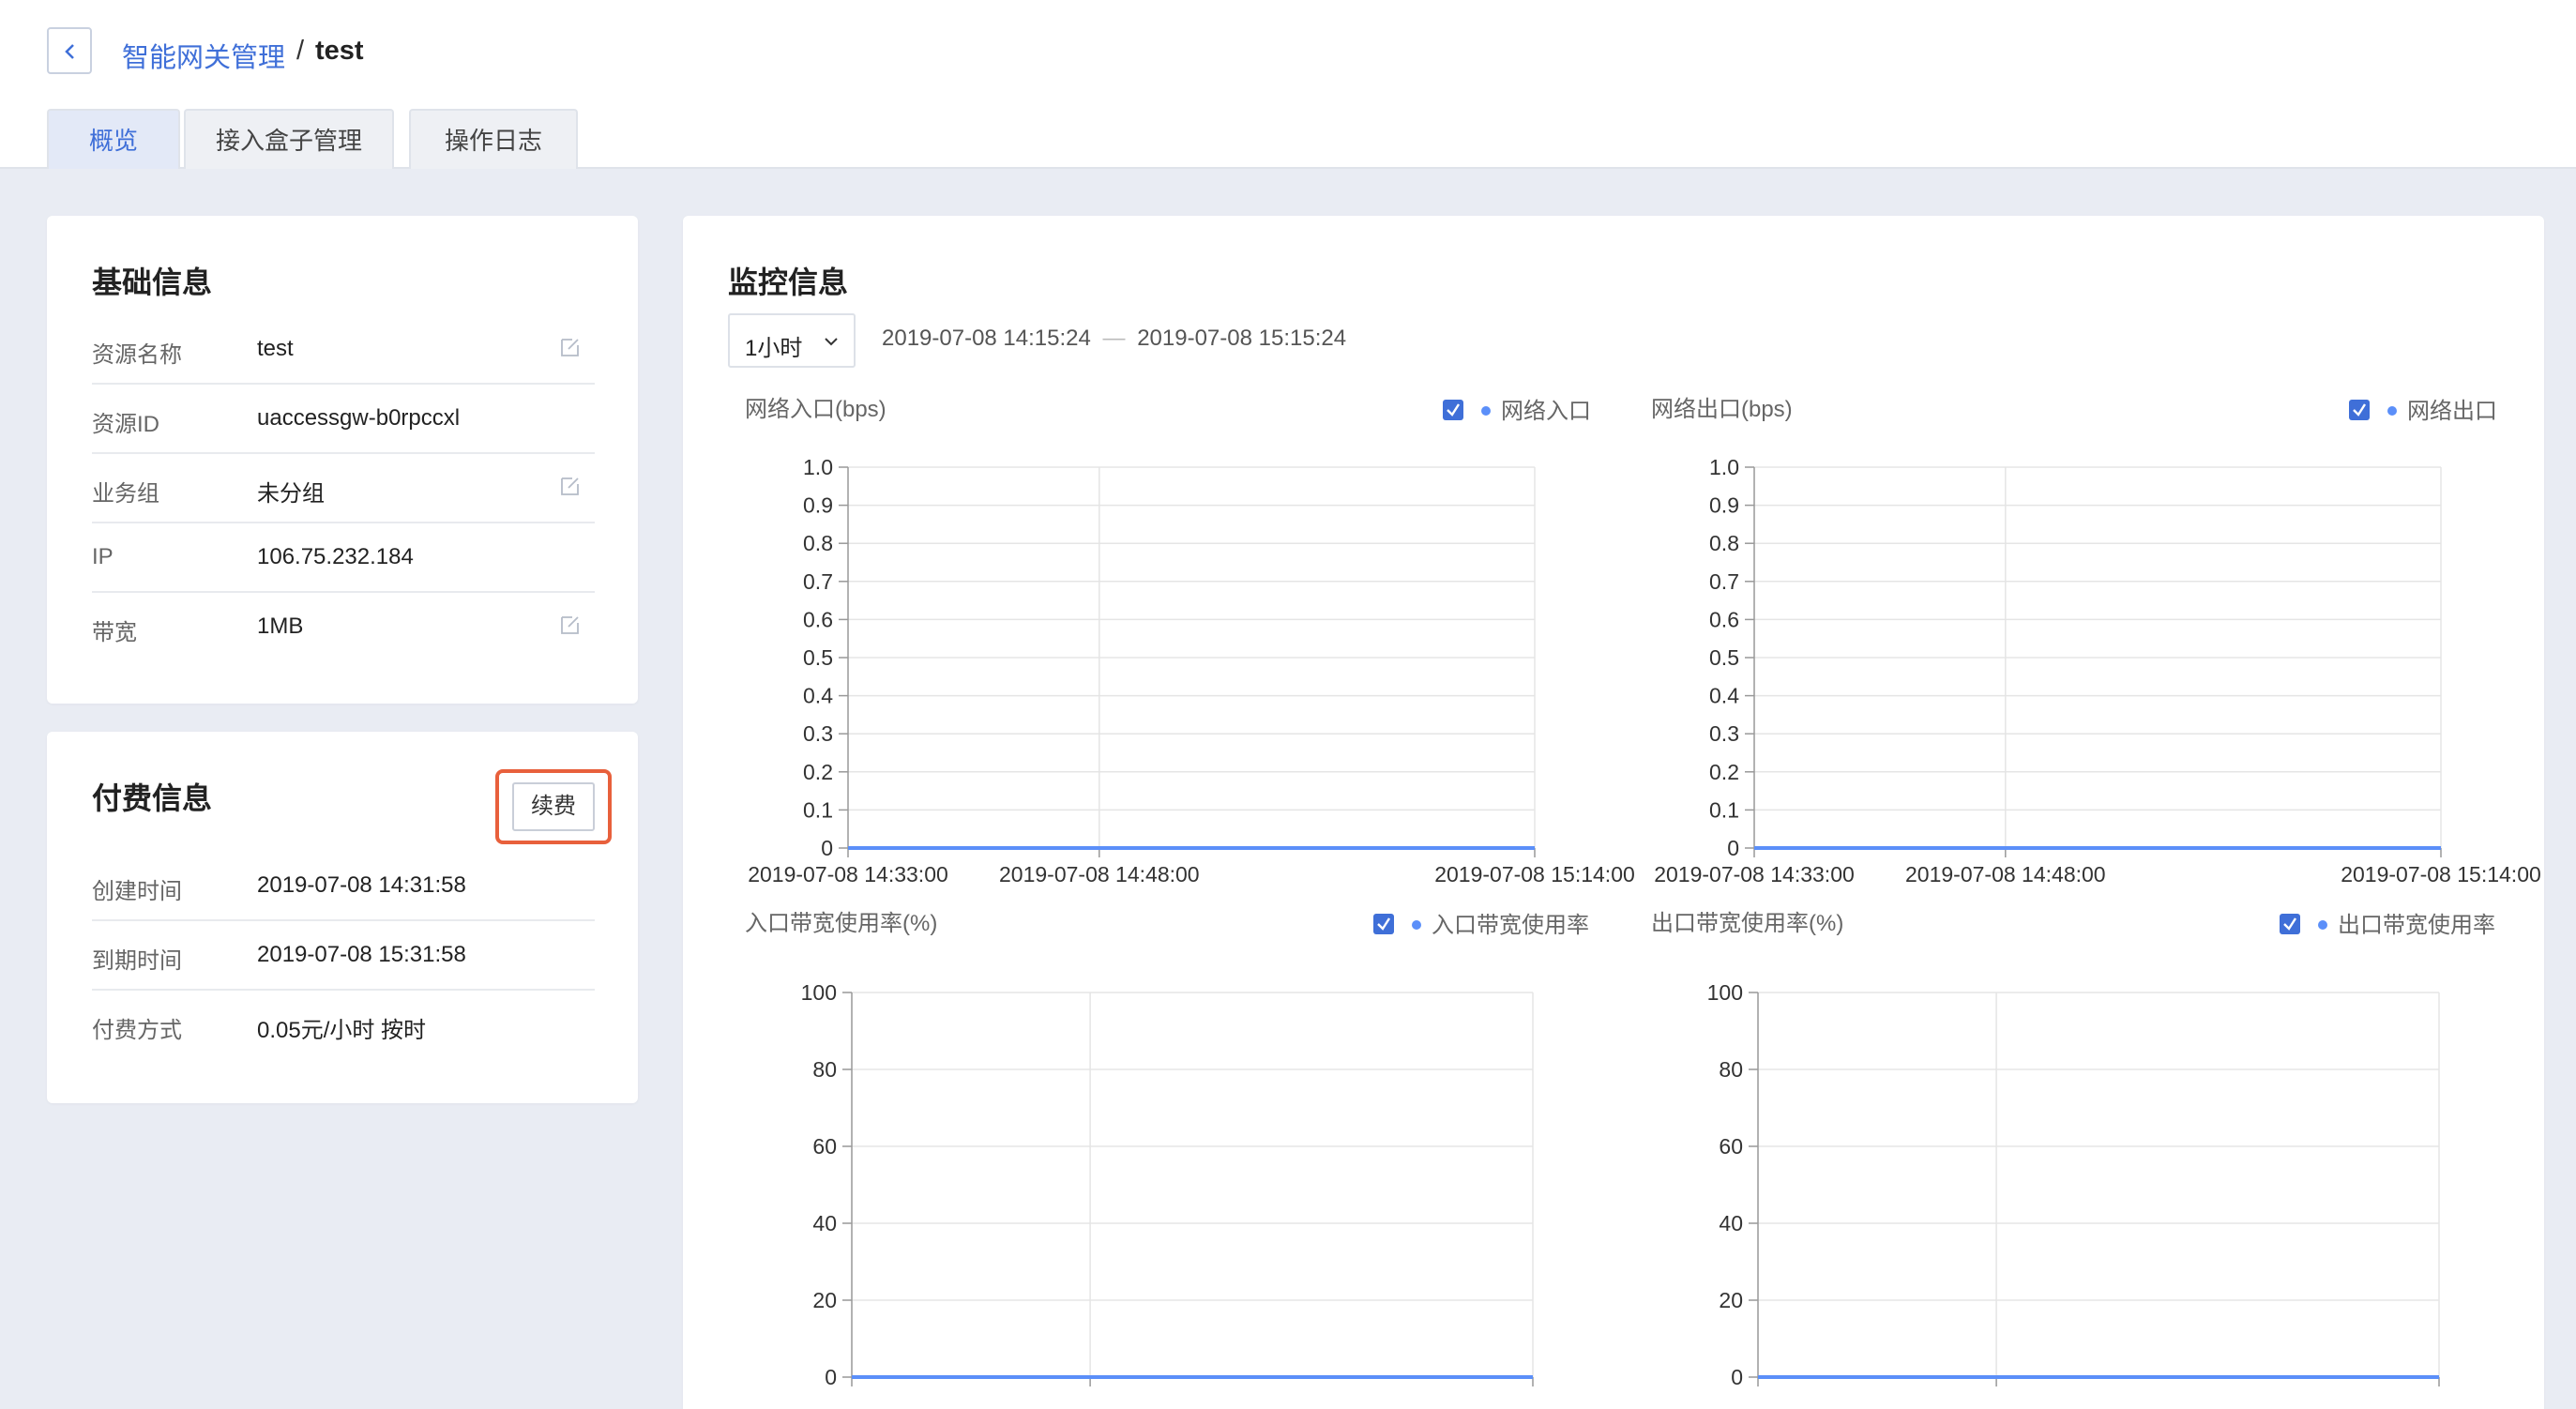 The image size is (2576, 1409). Describe the element at coordinates (115, 632) in the screenshot. I see `info-label: 带宽` at that location.